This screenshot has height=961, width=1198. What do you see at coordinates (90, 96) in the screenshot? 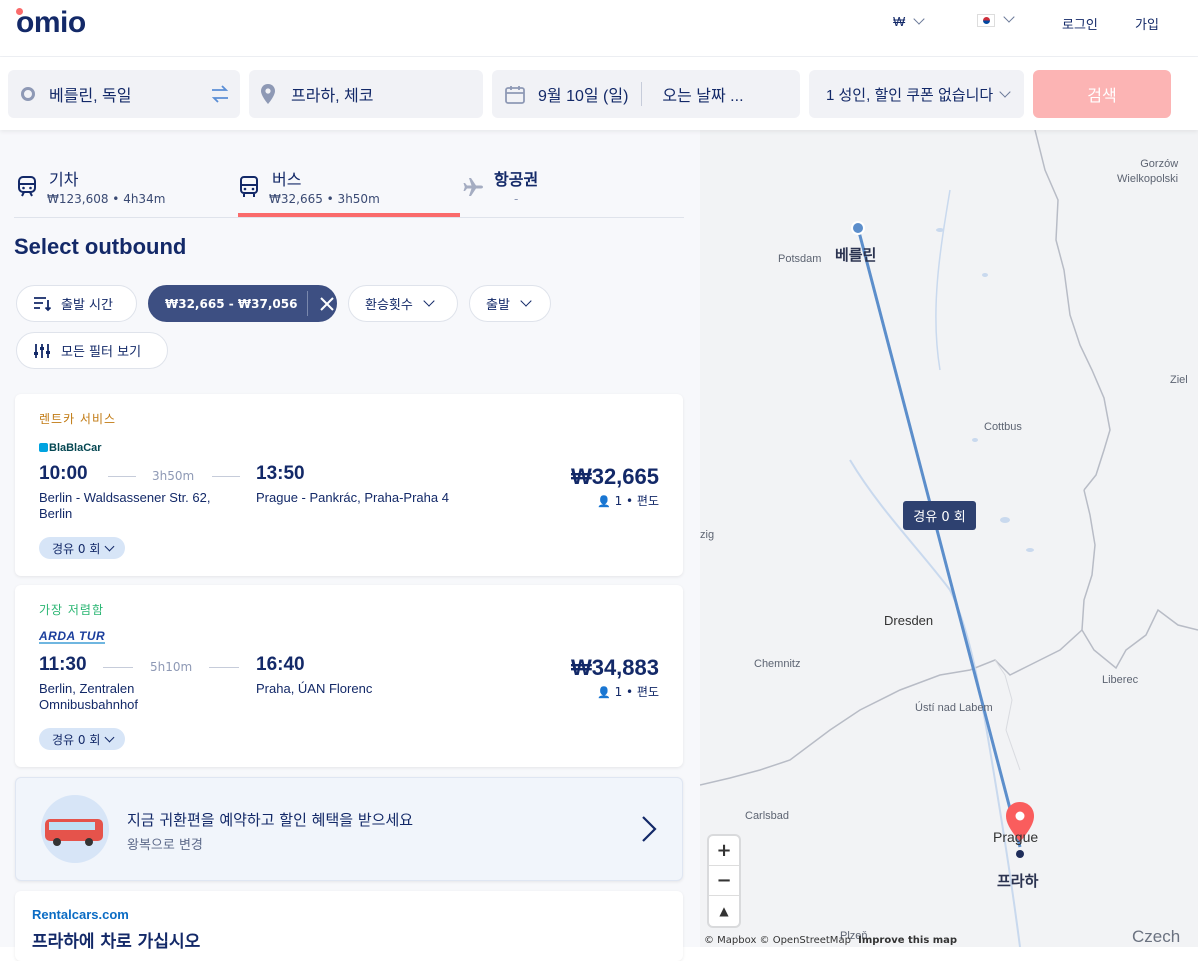
I see `origin-value: 베를린, 독일` at bounding box center [90, 96].